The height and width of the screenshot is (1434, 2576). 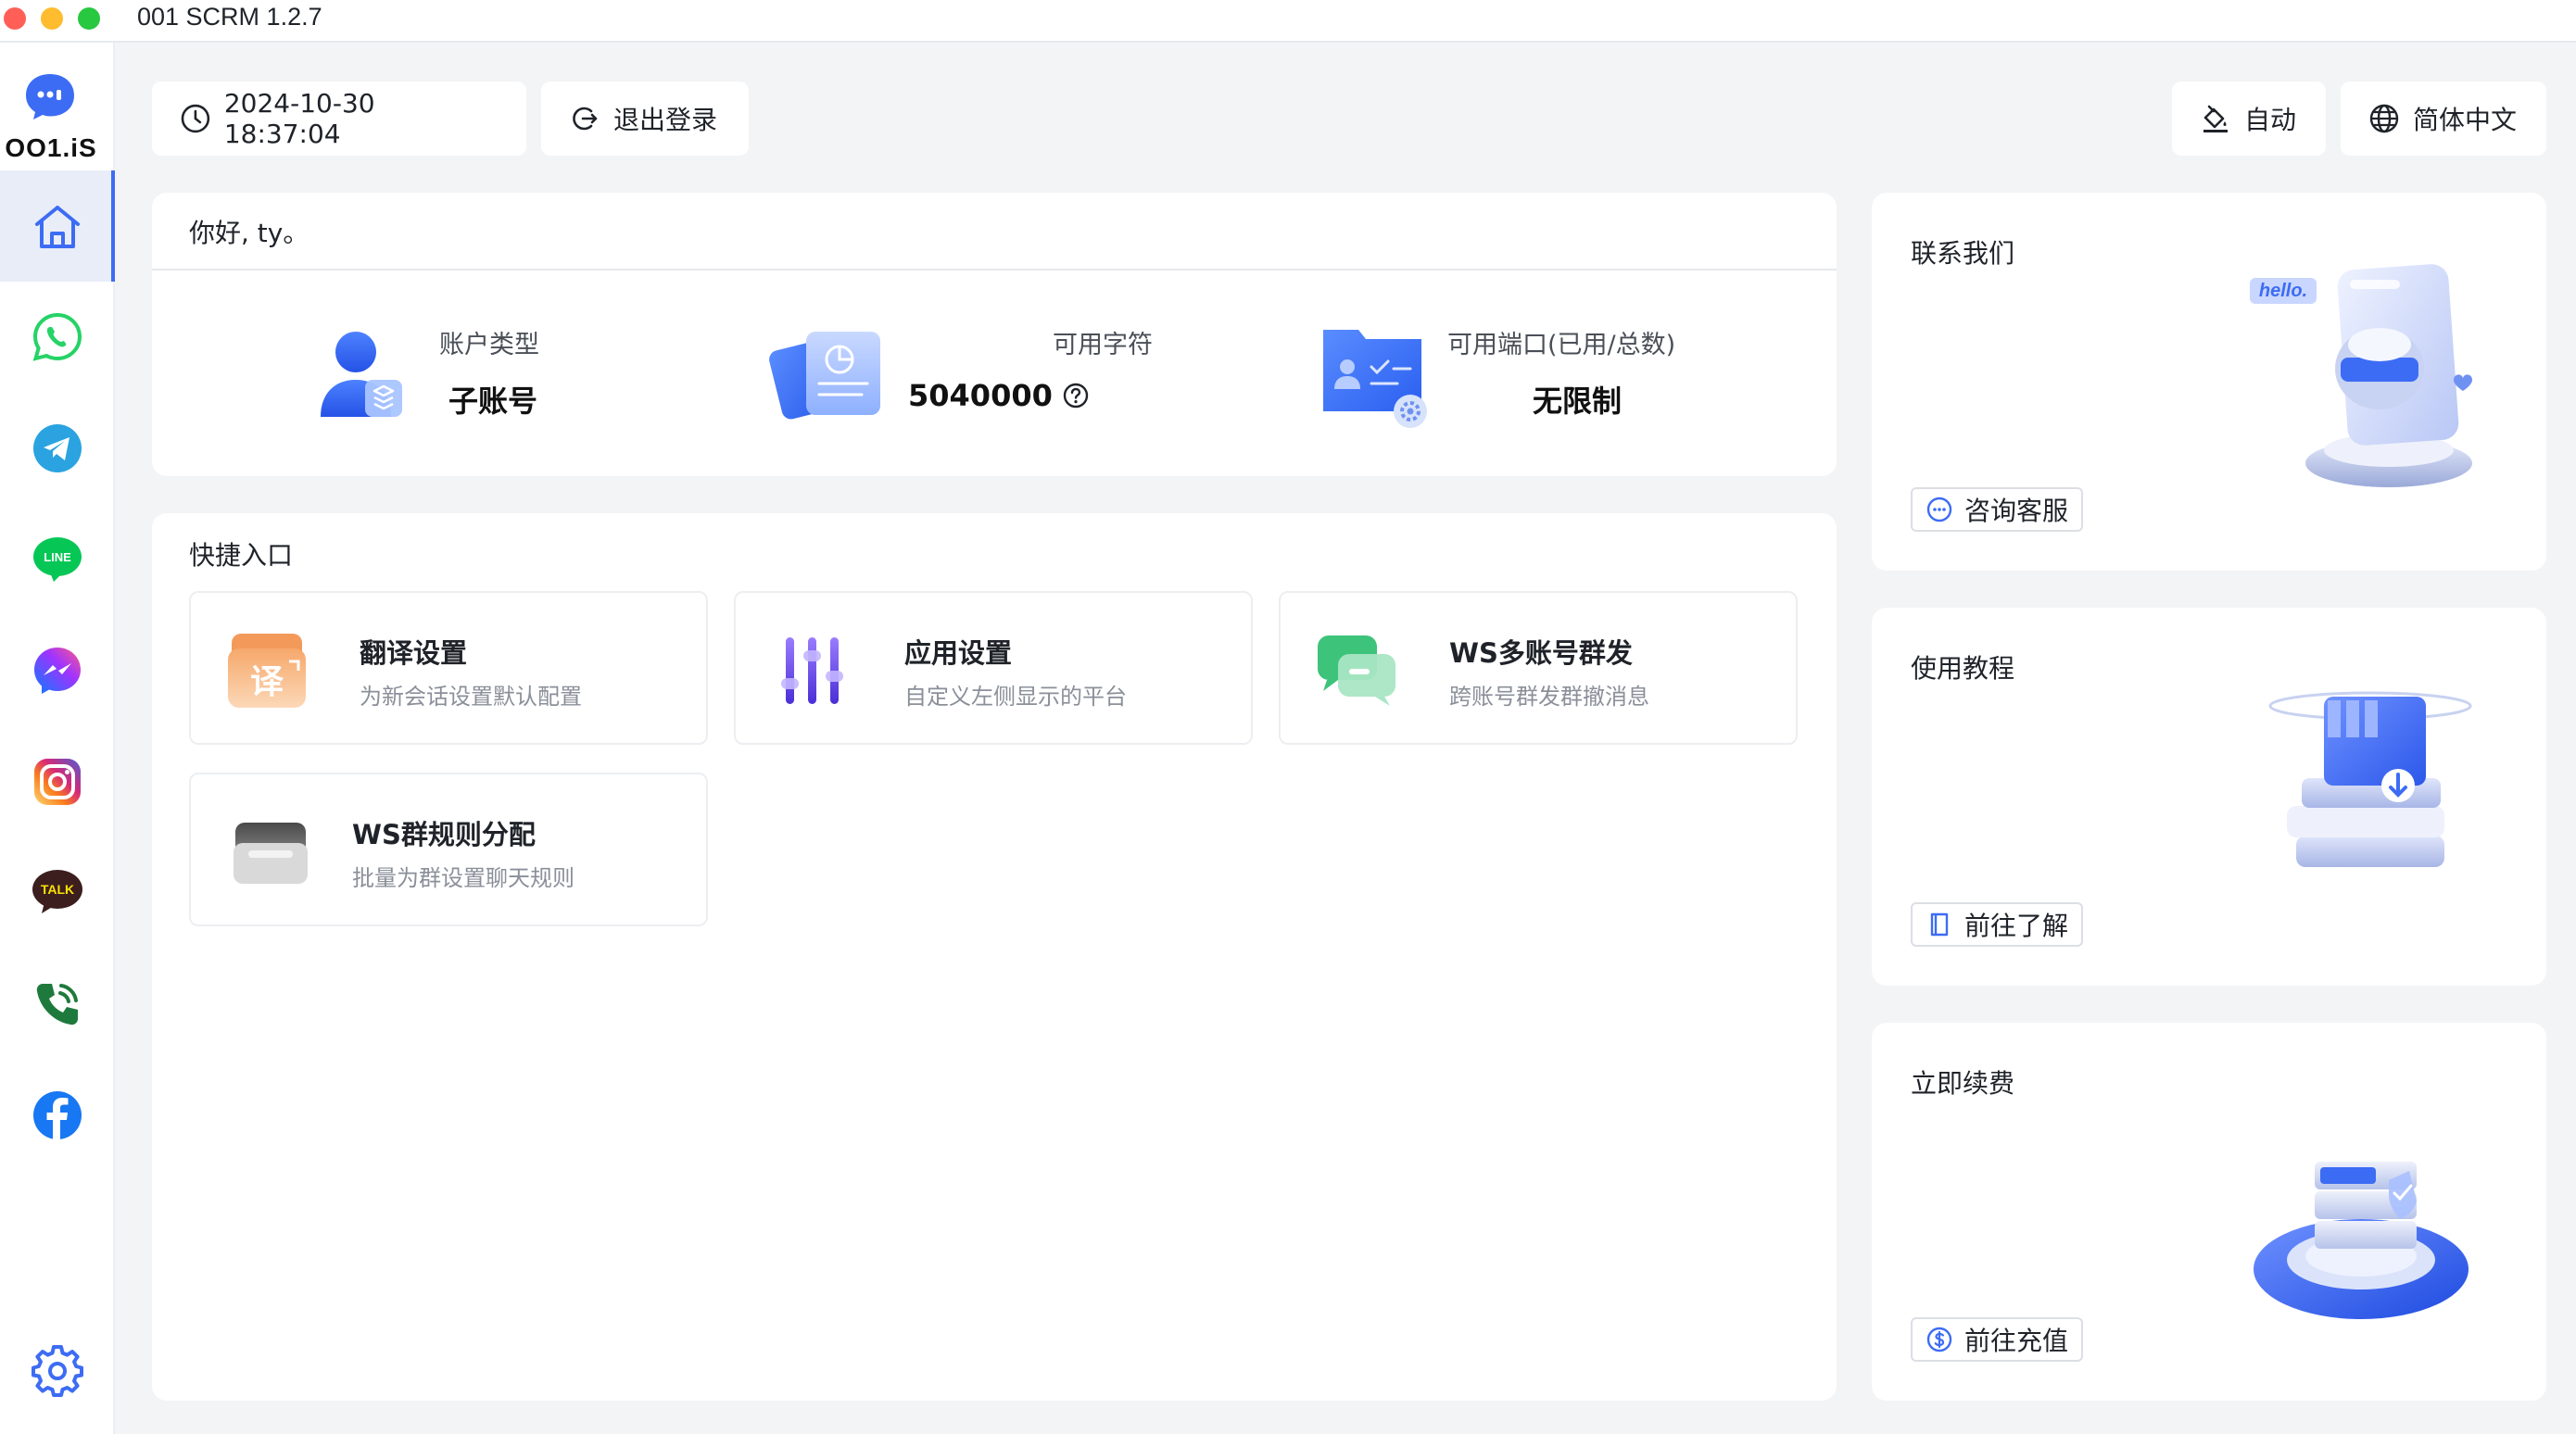 I want to click on entry-desc: 为新会话设置默认配置, so click(x=471, y=697).